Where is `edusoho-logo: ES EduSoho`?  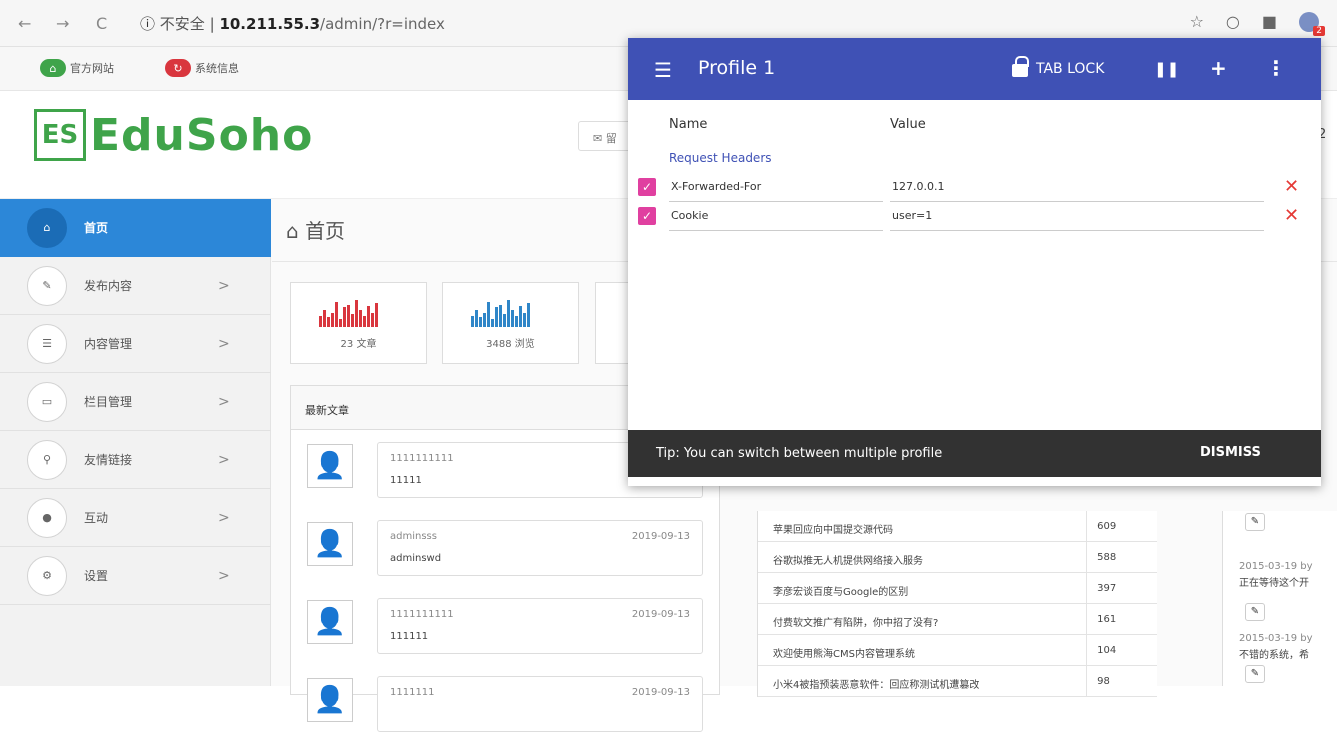 edusoho-logo: ES EduSoho is located at coordinates (173, 135).